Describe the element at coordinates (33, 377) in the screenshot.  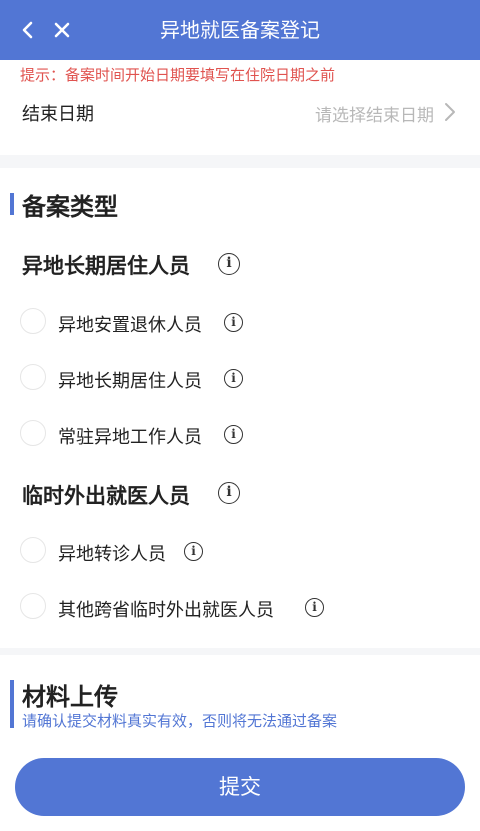
I see `radio-long-term-resident` at that location.